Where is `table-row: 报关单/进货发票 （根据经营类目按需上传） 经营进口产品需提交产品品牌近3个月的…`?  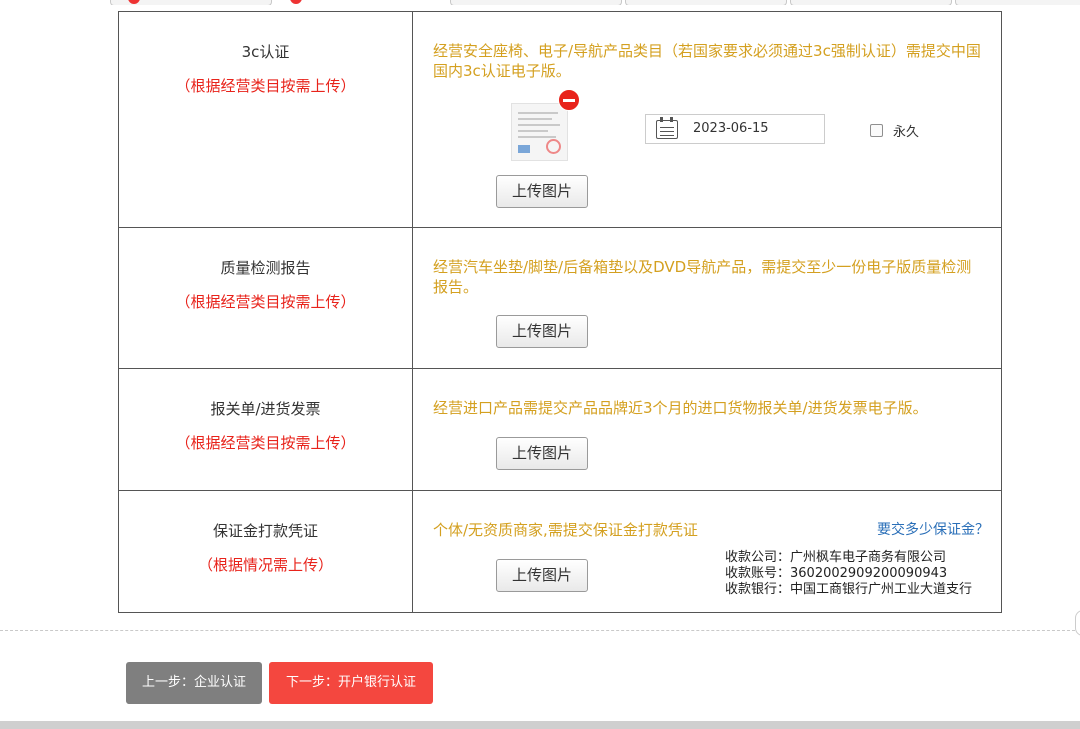 table-row: 报关单/进货发票 （根据经营类目按需上传） 经营进口产品需提交产品品牌近3个月的… is located at coordinates (560, 429).